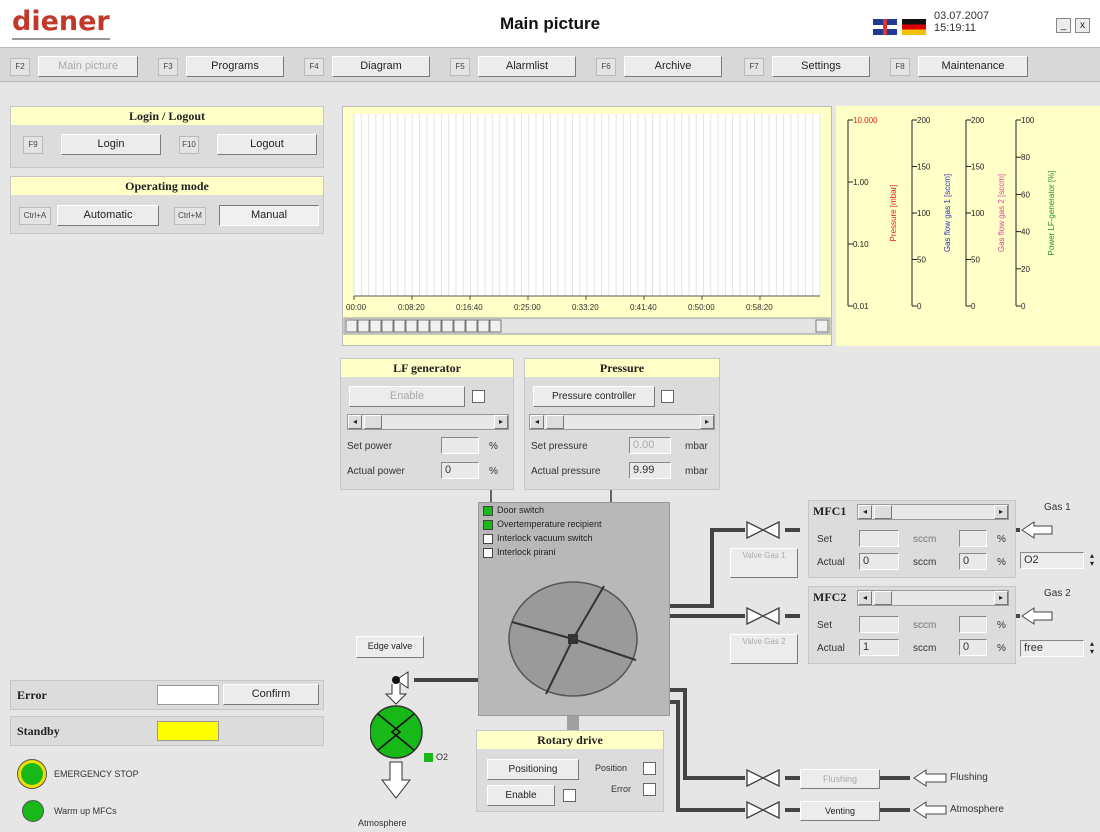 The width and height of the screenshot is (1100, 832). What do you see at coordinates (570, 740) in the screenshot?
I see `rotary-drive-title: Rotary drive` at bounding box center [570, 740].